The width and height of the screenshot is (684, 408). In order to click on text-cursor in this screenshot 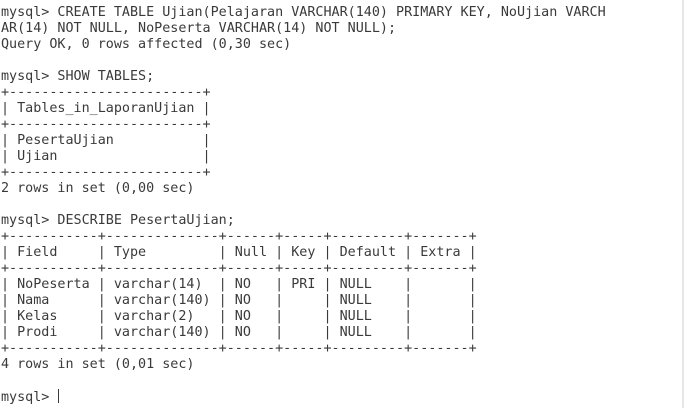, I will do `click(59, 396)`.